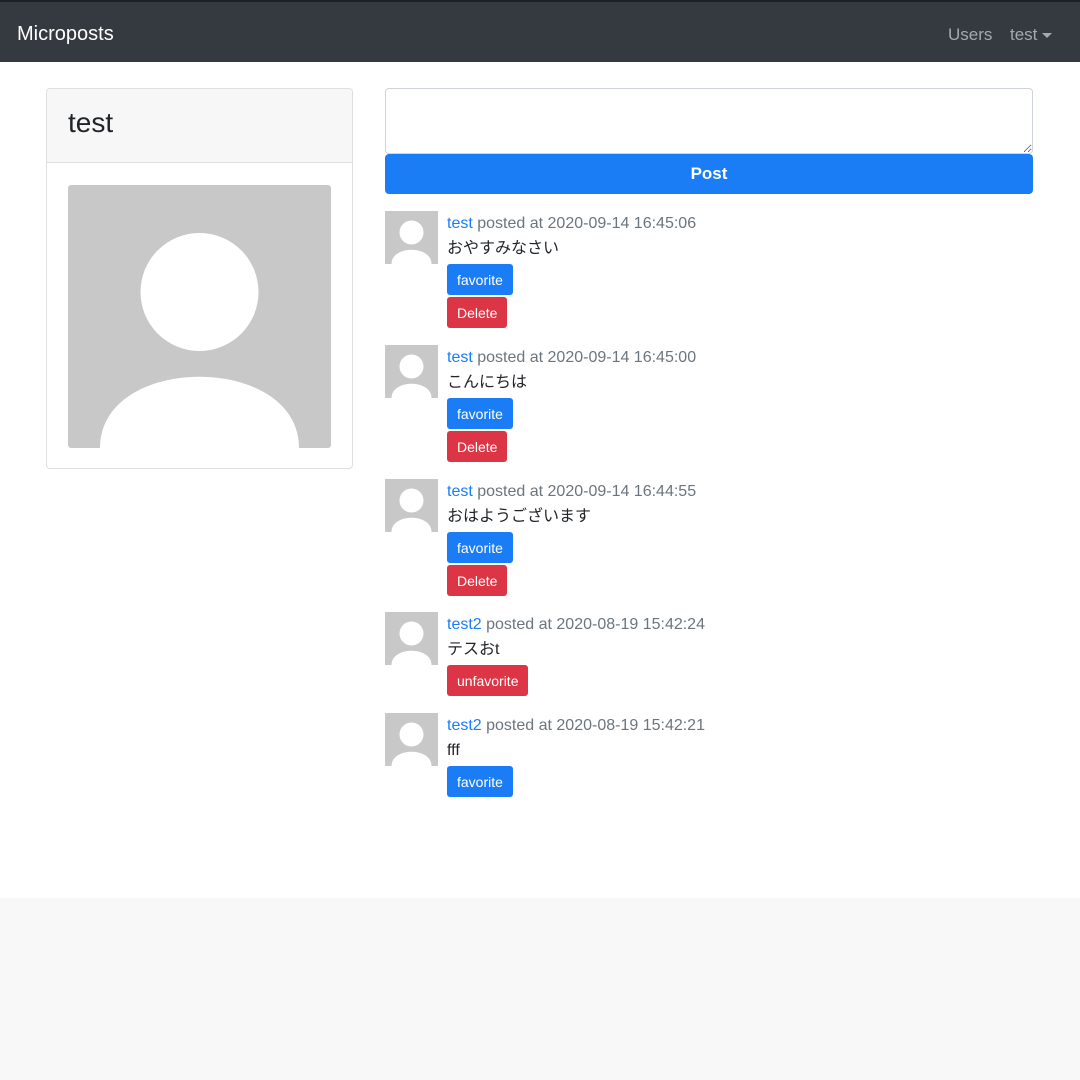 Image resolution: width=1080 pixels, height=1080 pixels. I want to click on profile-header: test, so click(199, 126).